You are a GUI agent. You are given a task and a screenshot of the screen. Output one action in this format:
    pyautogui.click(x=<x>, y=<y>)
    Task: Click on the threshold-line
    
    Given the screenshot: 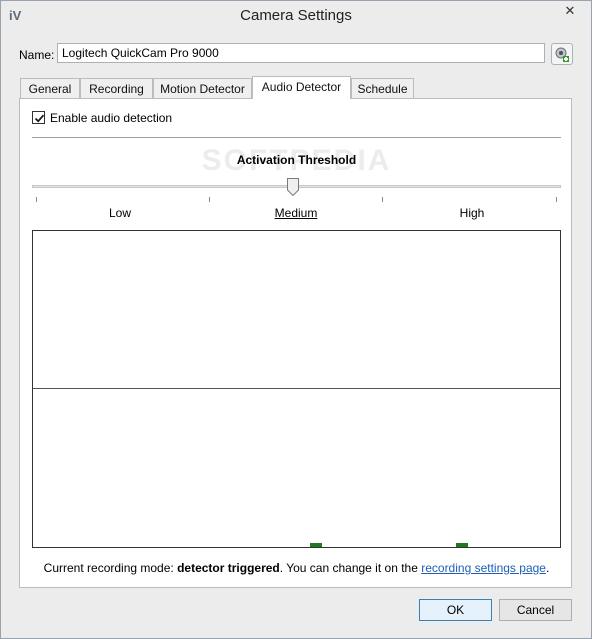 What is the action you would take?
    pyautogui.click(x=296, y=388)
    